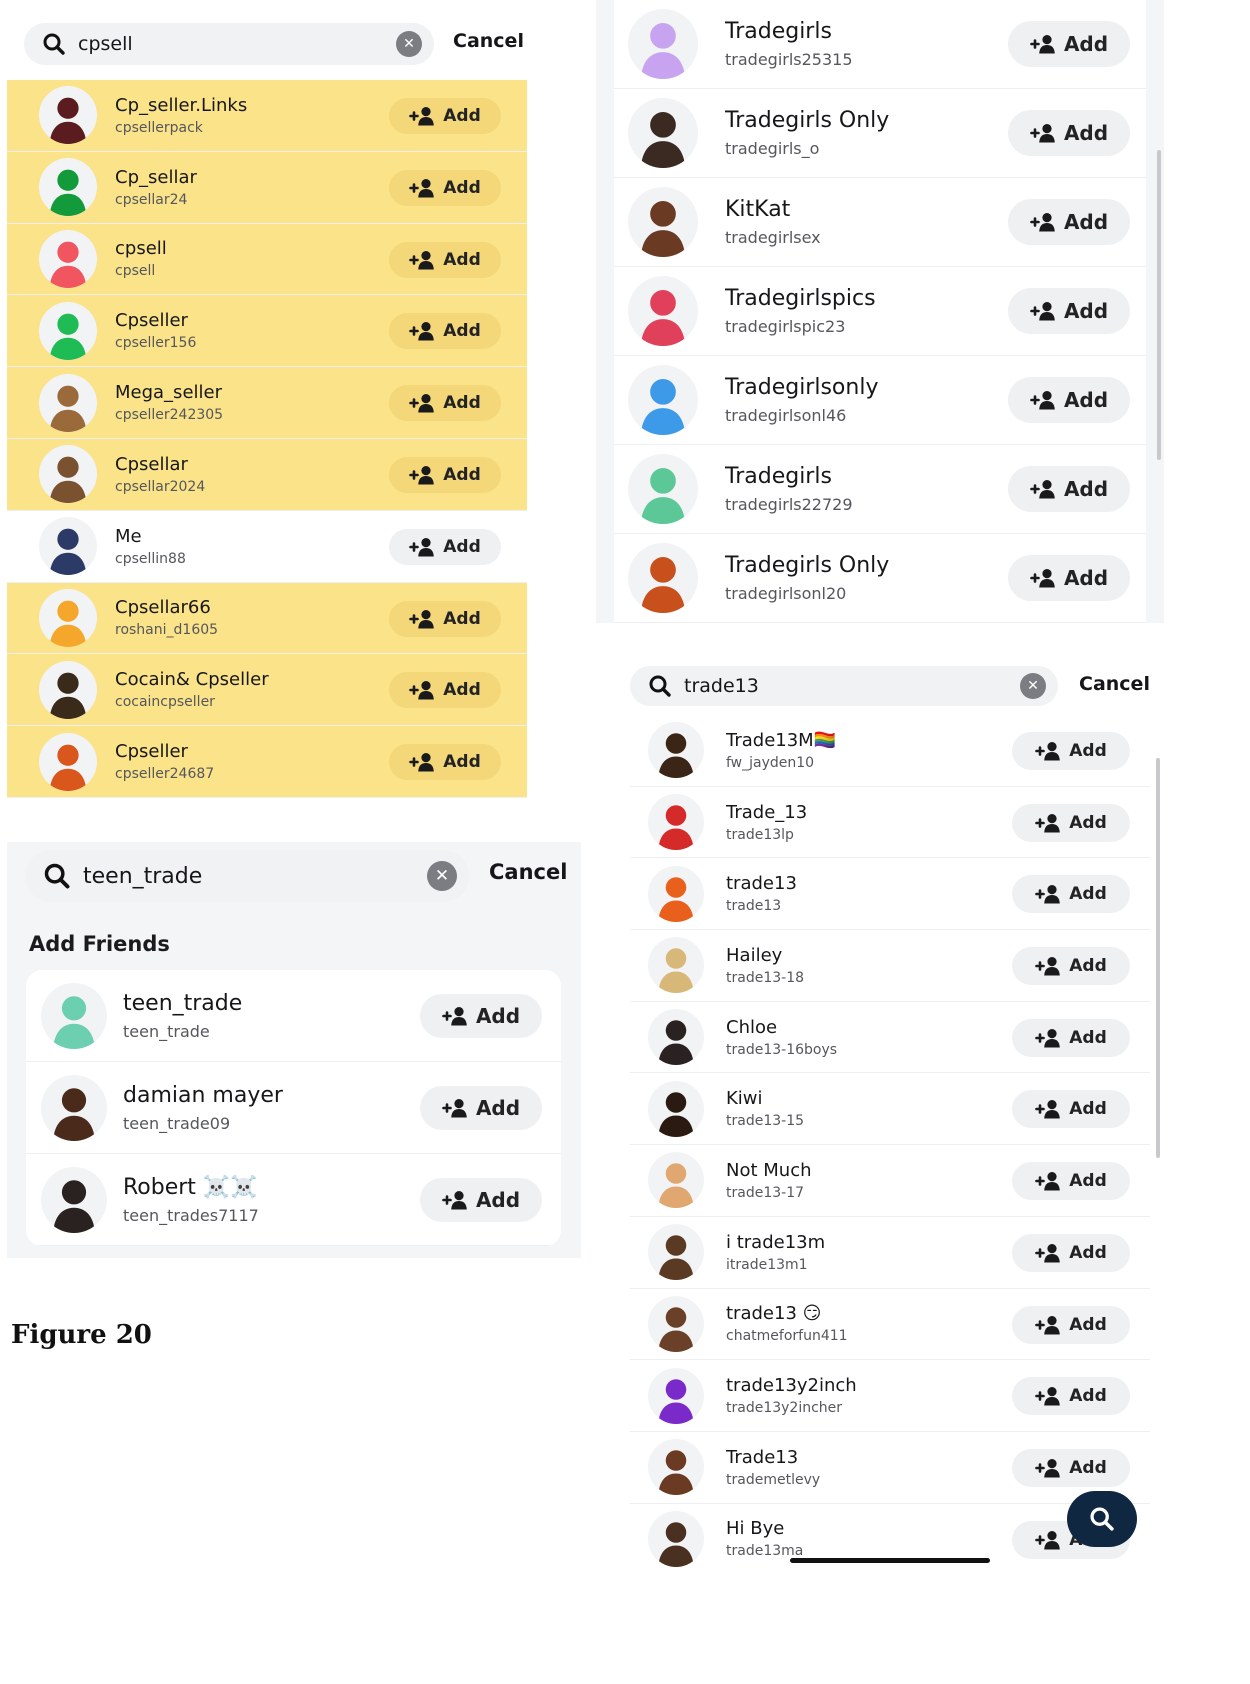 This screenshot has width=1250, height=1684. I want to click on result-row: Me cpsellin88 Add, so click(267, 546).